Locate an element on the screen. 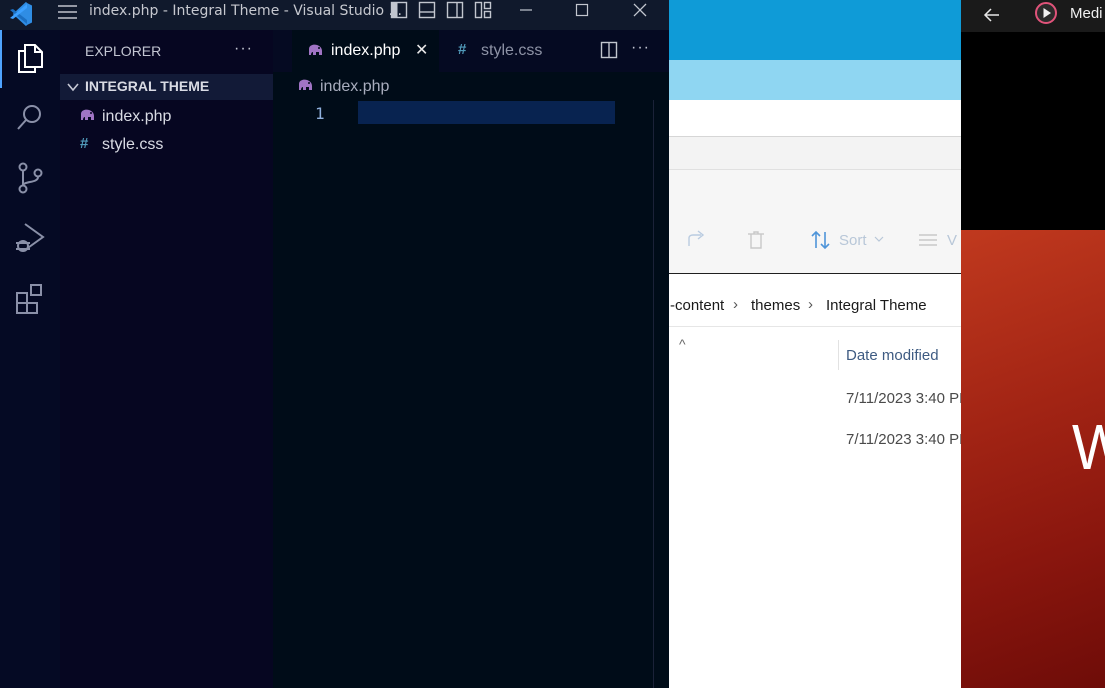 Image resolution: width=1105 pixels, height=688 pixels. vscode-logo-icon is located at coordinates (21, 14).